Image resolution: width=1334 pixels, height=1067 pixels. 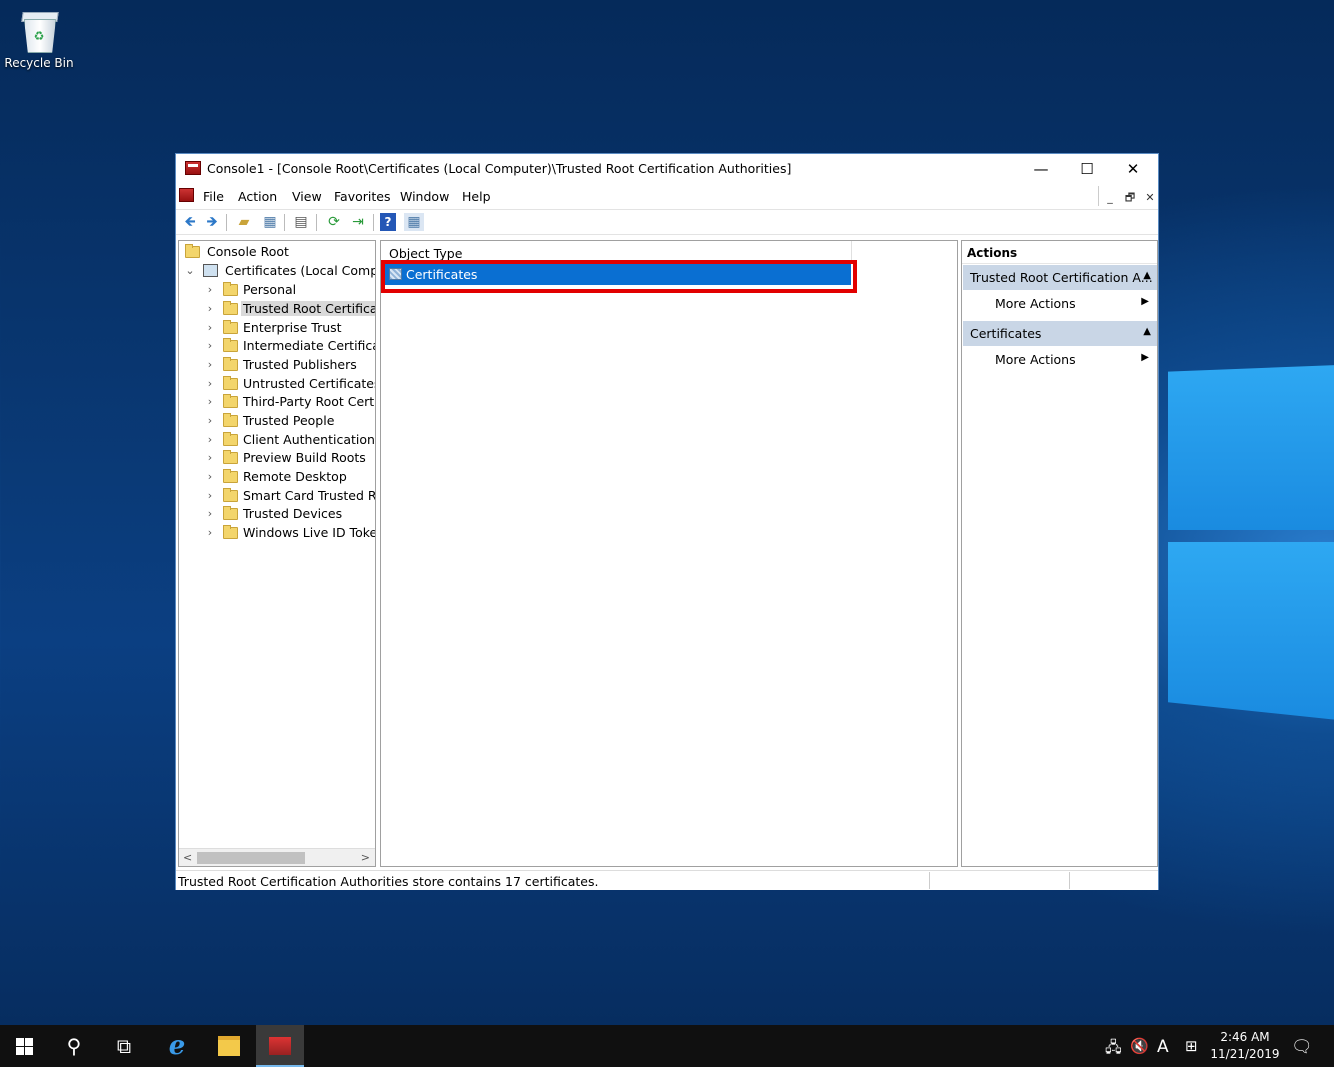 I want to click on show-hide-console-tree-icon: ▦, so click(x=270, y=222).